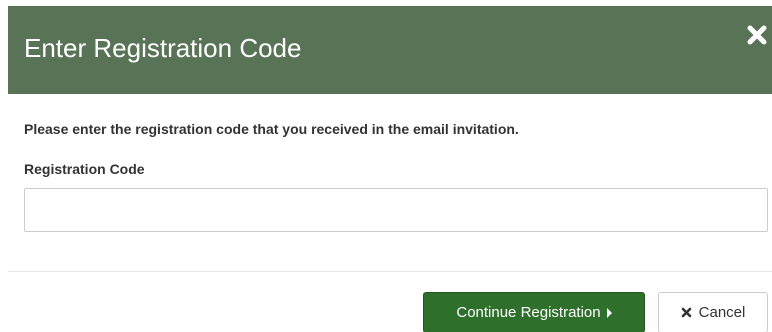  What do you see at coordinates (528, 312) in the screenshot?
I see `continue-registration-label: Continue Registration` at bounding box center [528, 312].